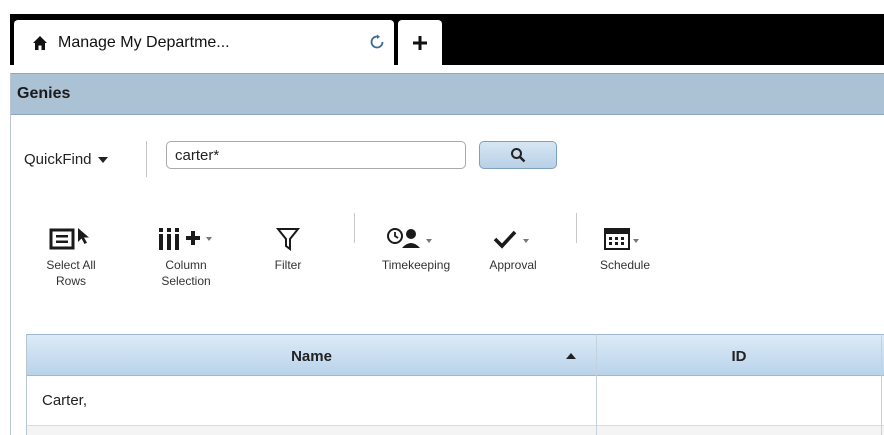 This screenshot has width=884, height=435. What do you see at coordinates (455, 430) in the screenshot?
I see `table-row-partial` at bounding box center [455, 430].